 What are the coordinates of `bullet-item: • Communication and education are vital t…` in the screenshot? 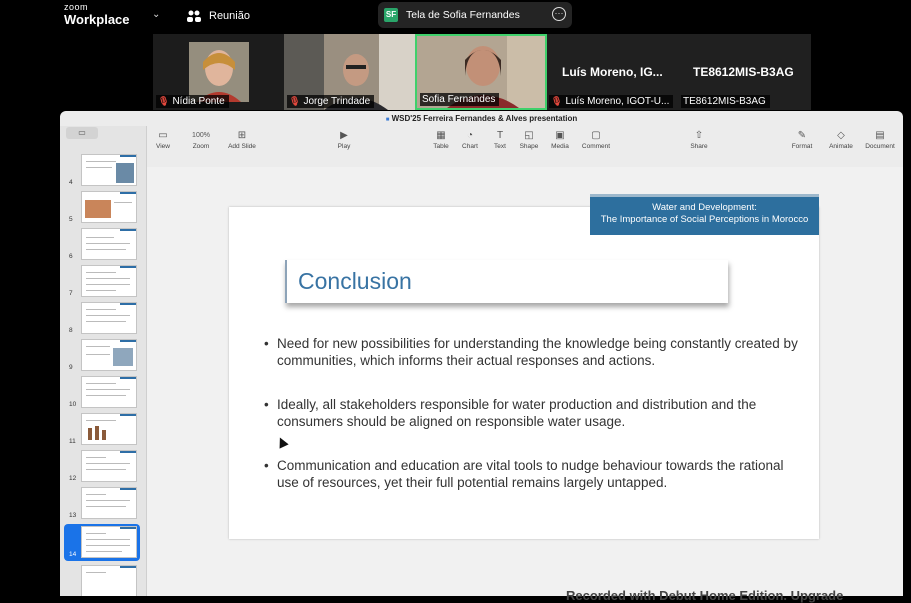 It's located at (534, 474).